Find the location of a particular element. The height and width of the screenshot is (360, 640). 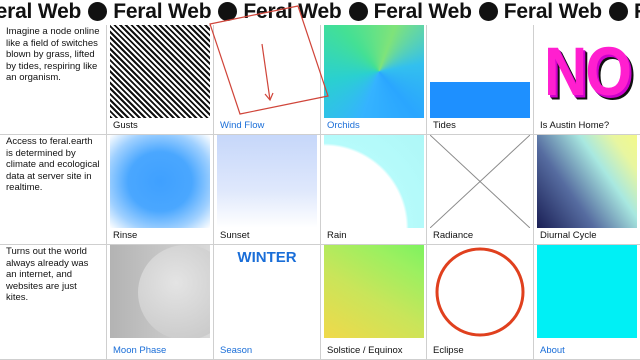

moon-thumbnail is located at coordinates (160, 291).